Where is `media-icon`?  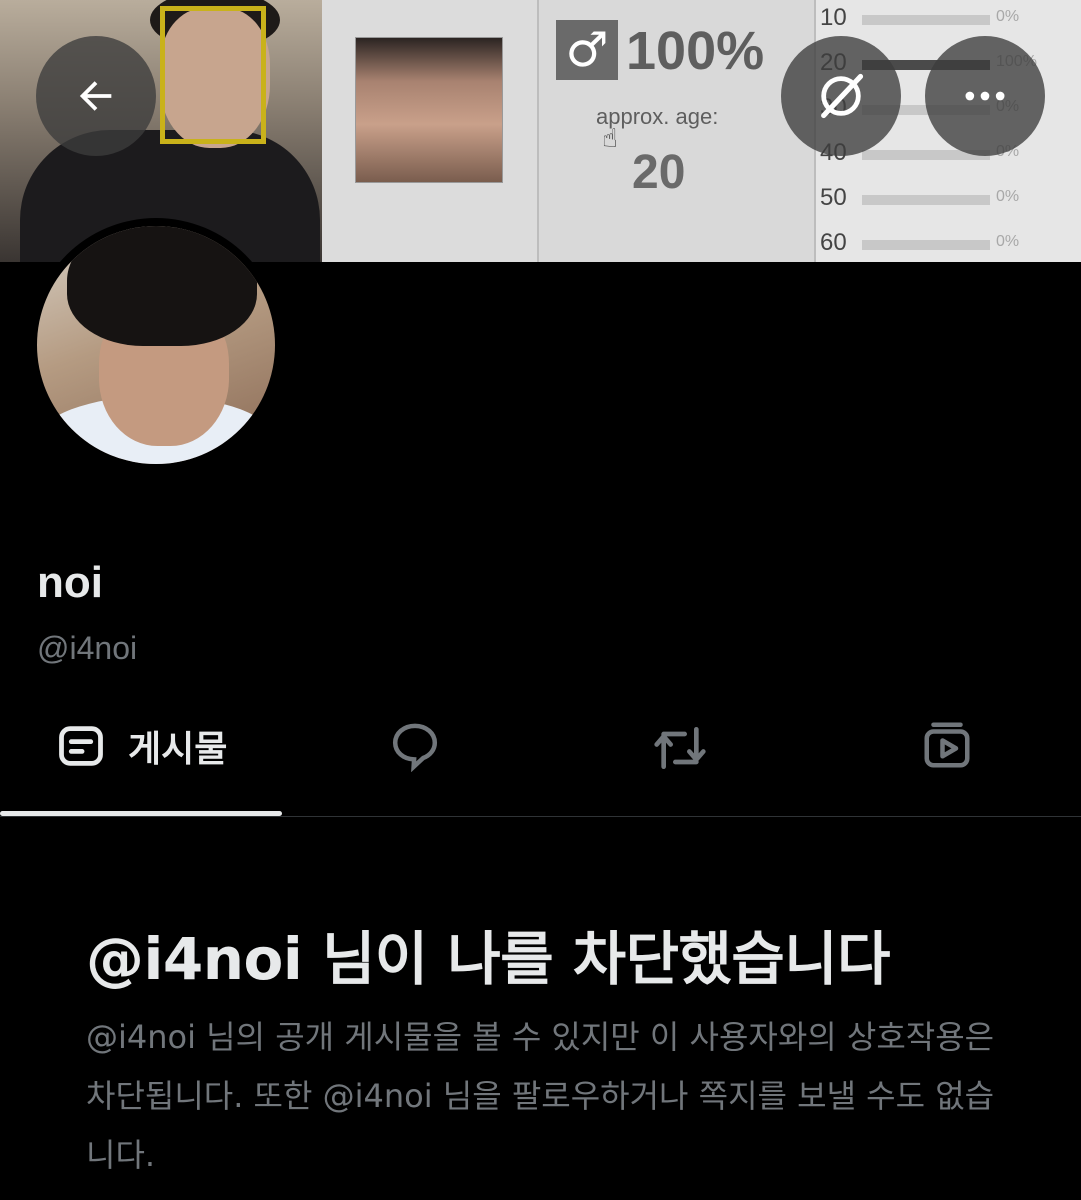 media-icon is located at coordinates (947, 745).